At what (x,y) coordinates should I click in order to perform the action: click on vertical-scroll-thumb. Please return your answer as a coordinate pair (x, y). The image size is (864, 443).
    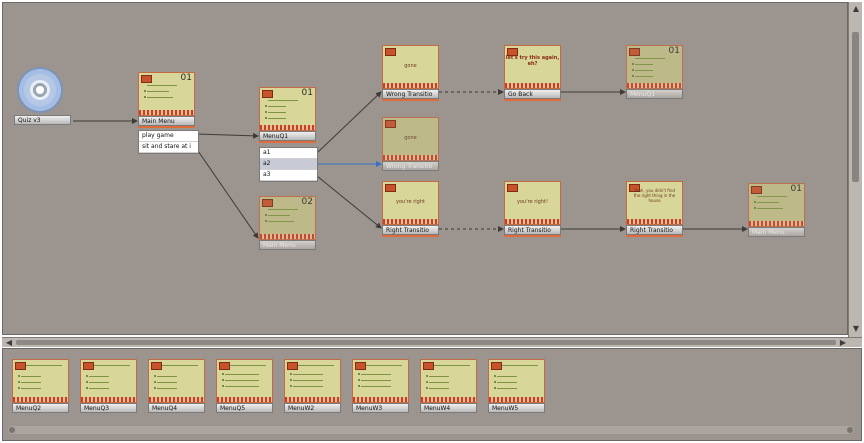
    Looking at the image, I should click on (855, 107).